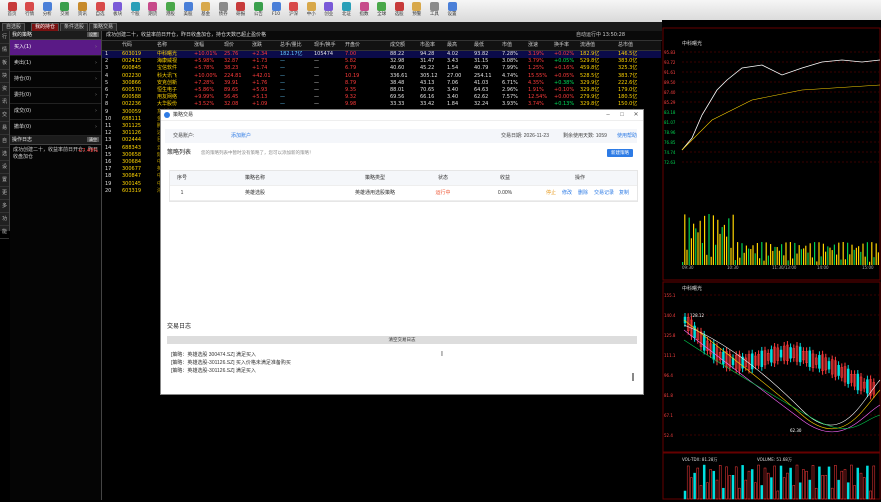 The height and width of the screenshot is (502, 881). What do you see at coordinates (55, 128) in the screenshot?
I see `strategy-list-item: 撤单(0) ›` at bounding box center [55, 128].